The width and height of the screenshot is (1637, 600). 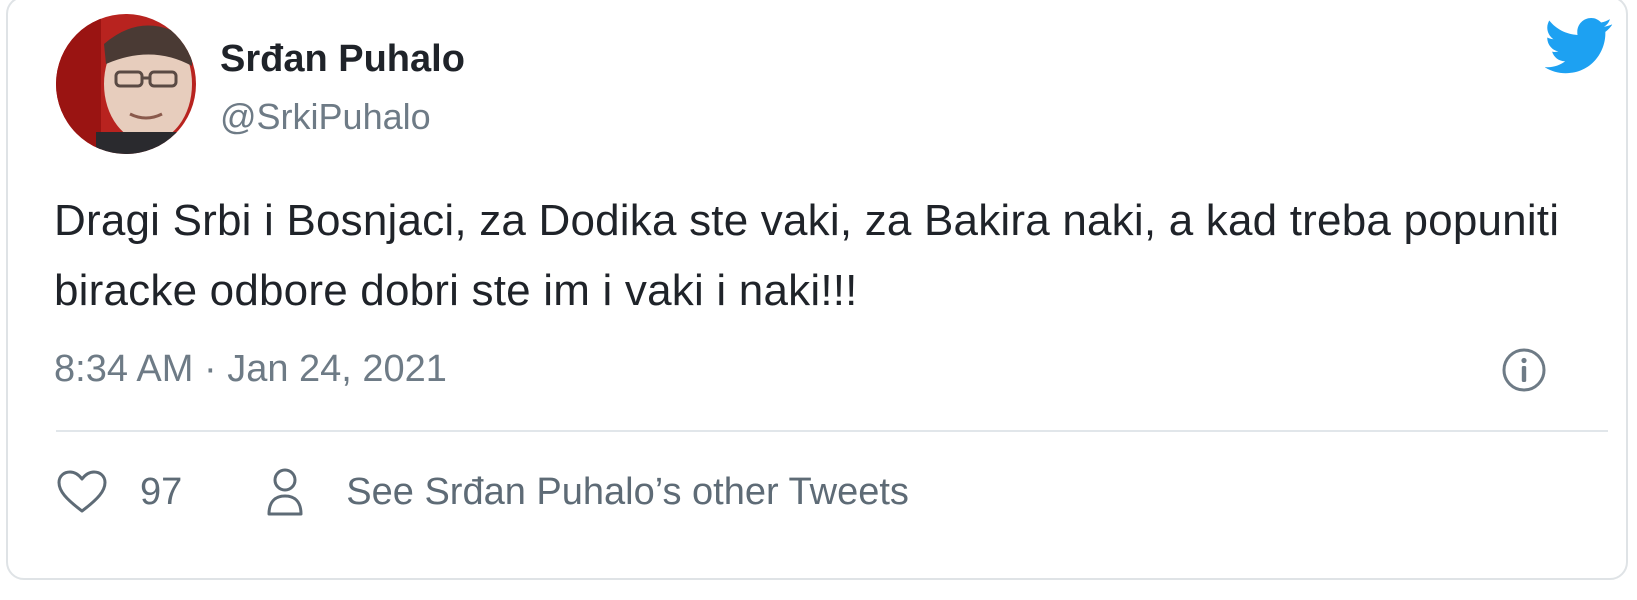 What do you see at coordinates (285, 492) in the screenshot?
I see `person-icon` at bounding box center [285, 492].